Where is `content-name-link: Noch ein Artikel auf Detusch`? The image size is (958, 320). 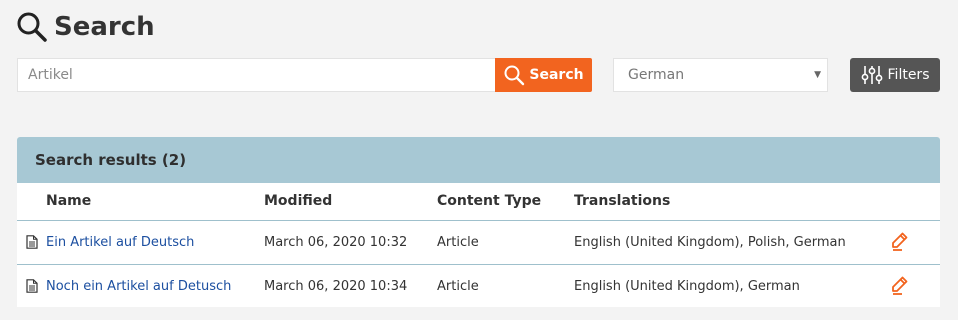
content-name-link: Noch ein Artikel auf Detusch is located at coordinates (138, 286).